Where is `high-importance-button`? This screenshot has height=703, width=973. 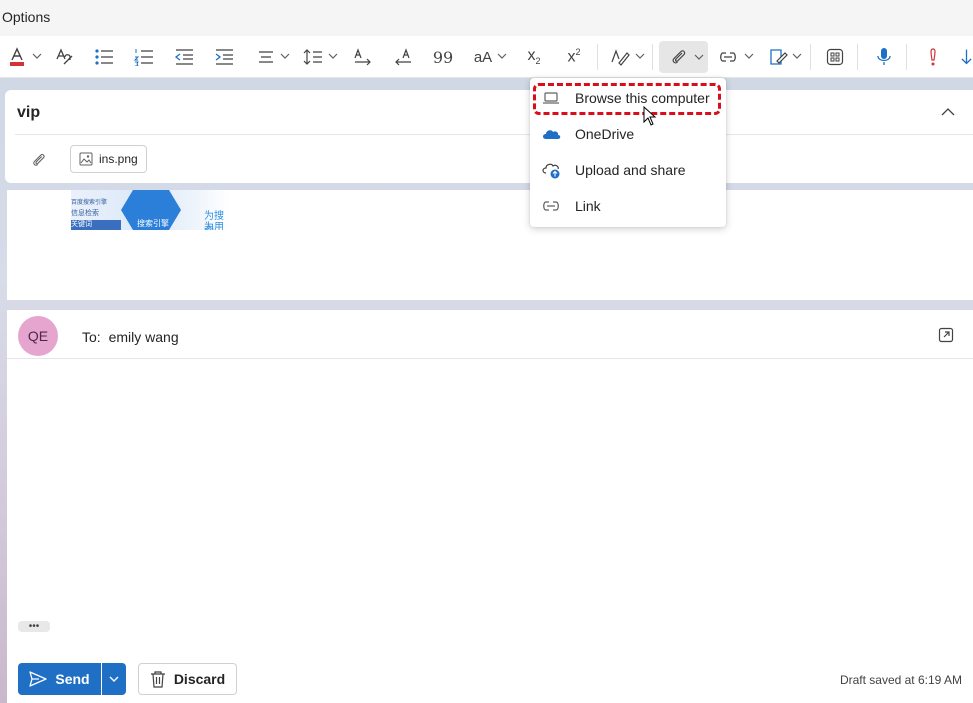
high-importance-button is located at coordinates (933, 57).